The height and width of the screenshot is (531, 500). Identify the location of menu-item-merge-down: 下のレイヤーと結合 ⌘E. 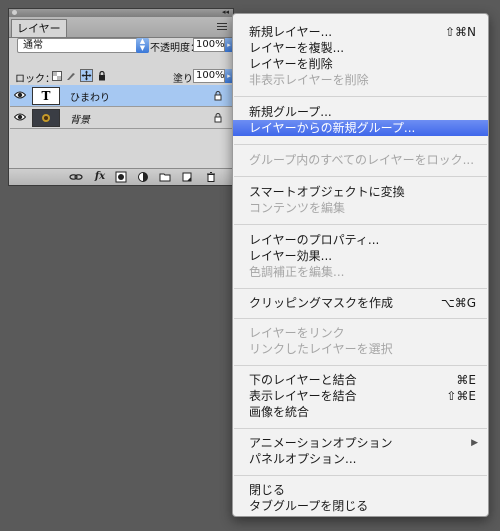
(360, 380).